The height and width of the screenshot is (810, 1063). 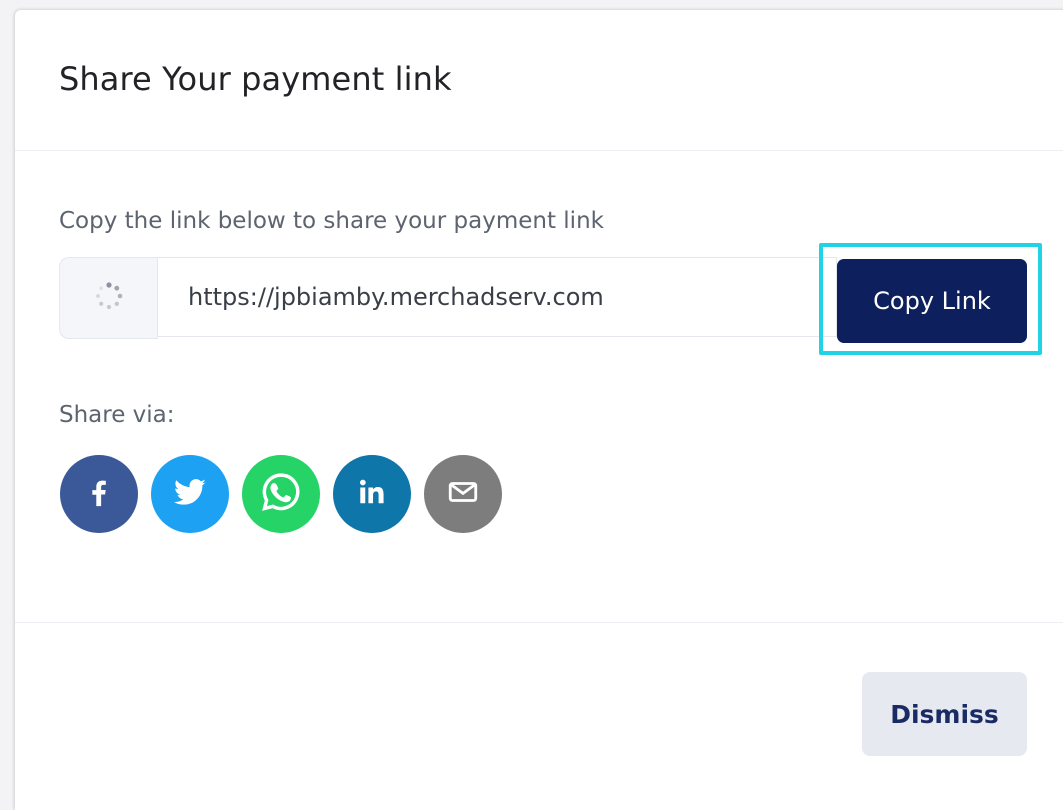 What do you see at coordinates (932, 301) in the screenshot?
I see `copy-link-button: Copy Link` at bounding box center [932, 301].